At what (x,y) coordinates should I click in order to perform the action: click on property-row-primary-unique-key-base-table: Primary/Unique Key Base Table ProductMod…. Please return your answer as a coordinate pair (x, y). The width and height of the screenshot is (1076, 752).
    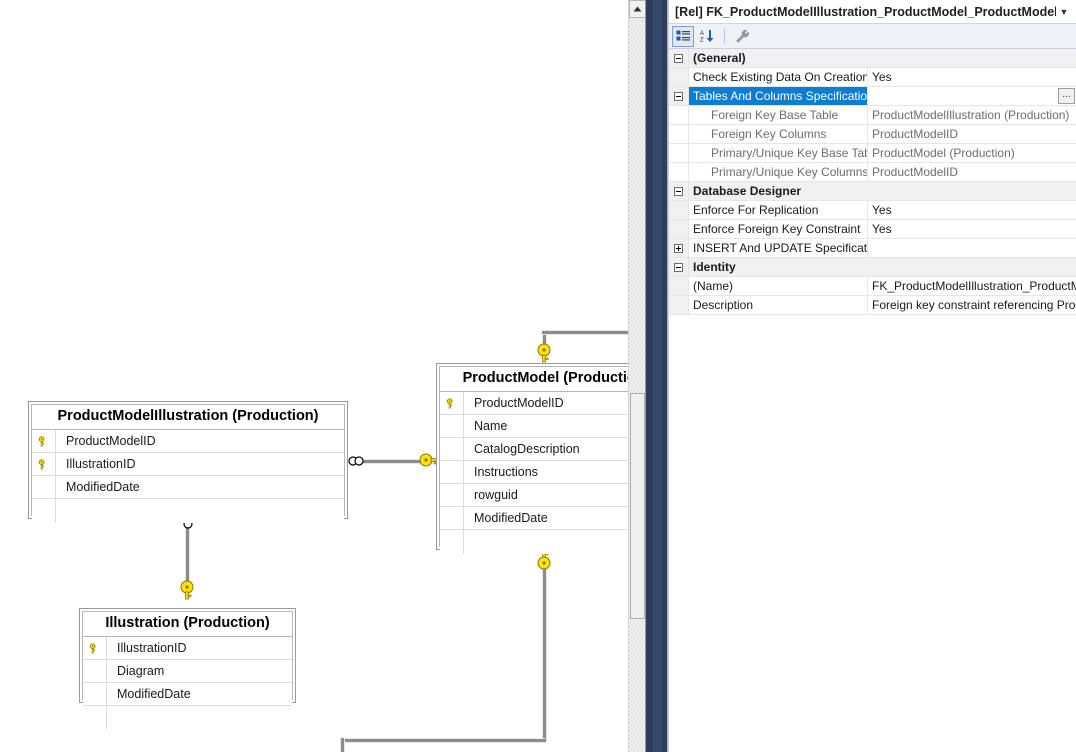
    Looking at the image, I should click on (872, 153).